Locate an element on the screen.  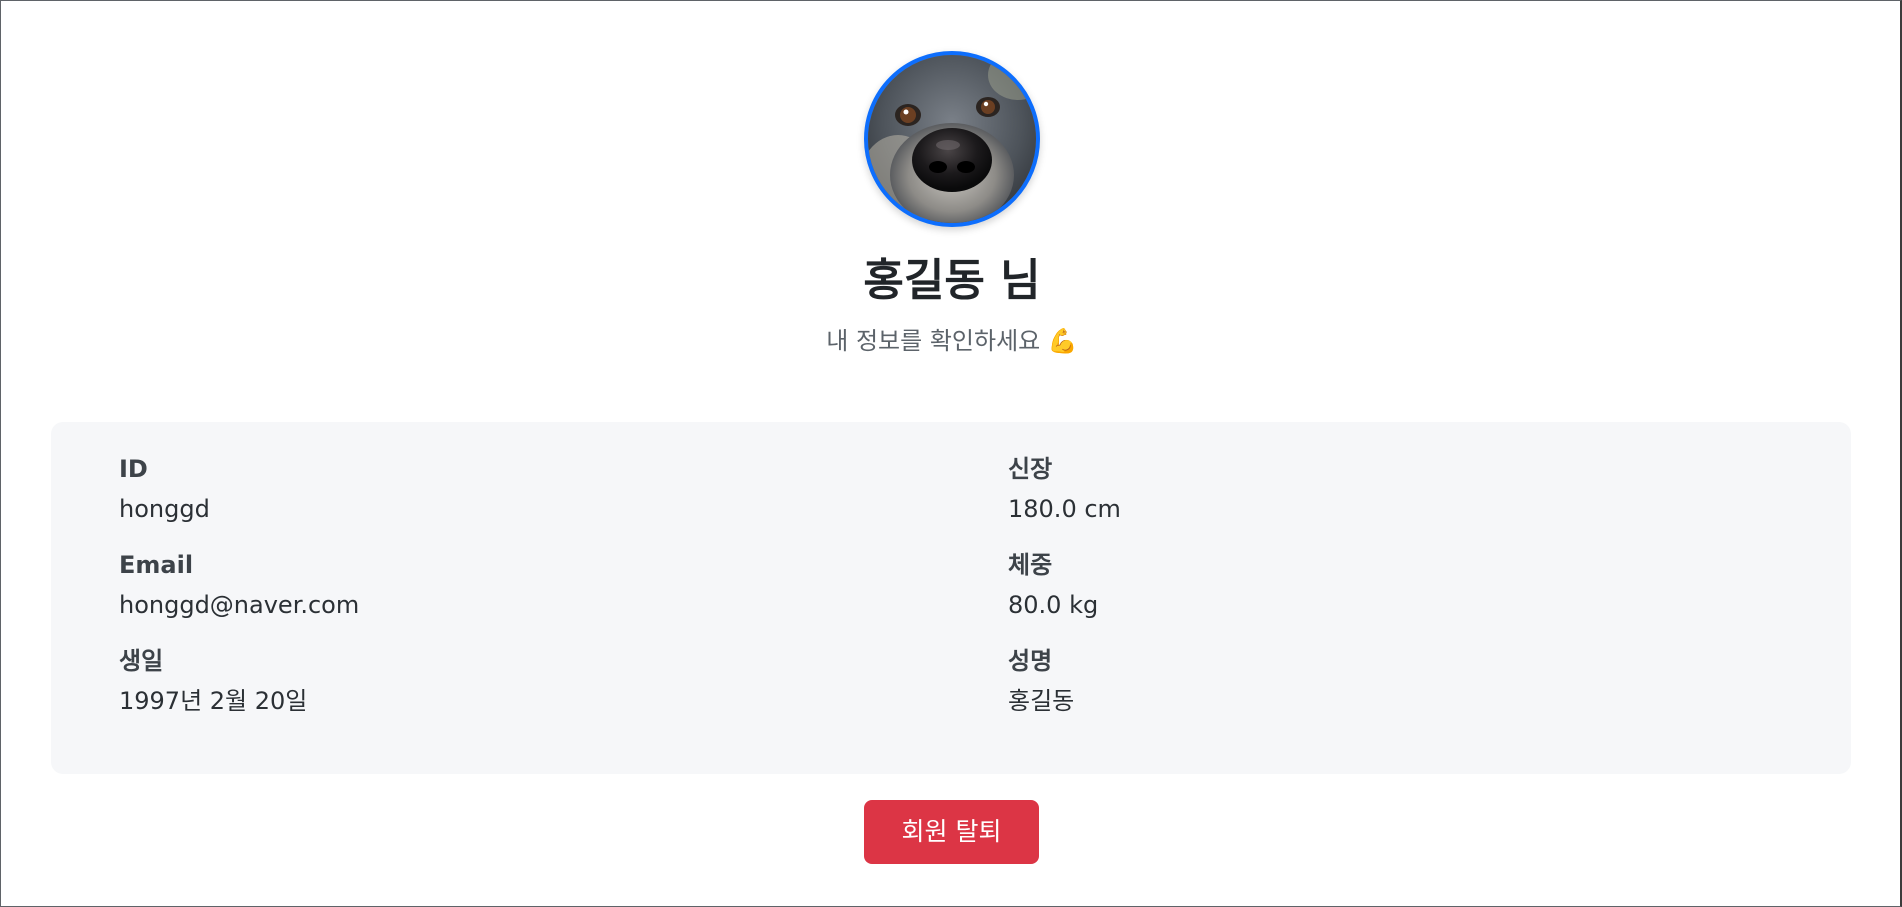
dog-avatar-image is located at coordinates (952, 139).